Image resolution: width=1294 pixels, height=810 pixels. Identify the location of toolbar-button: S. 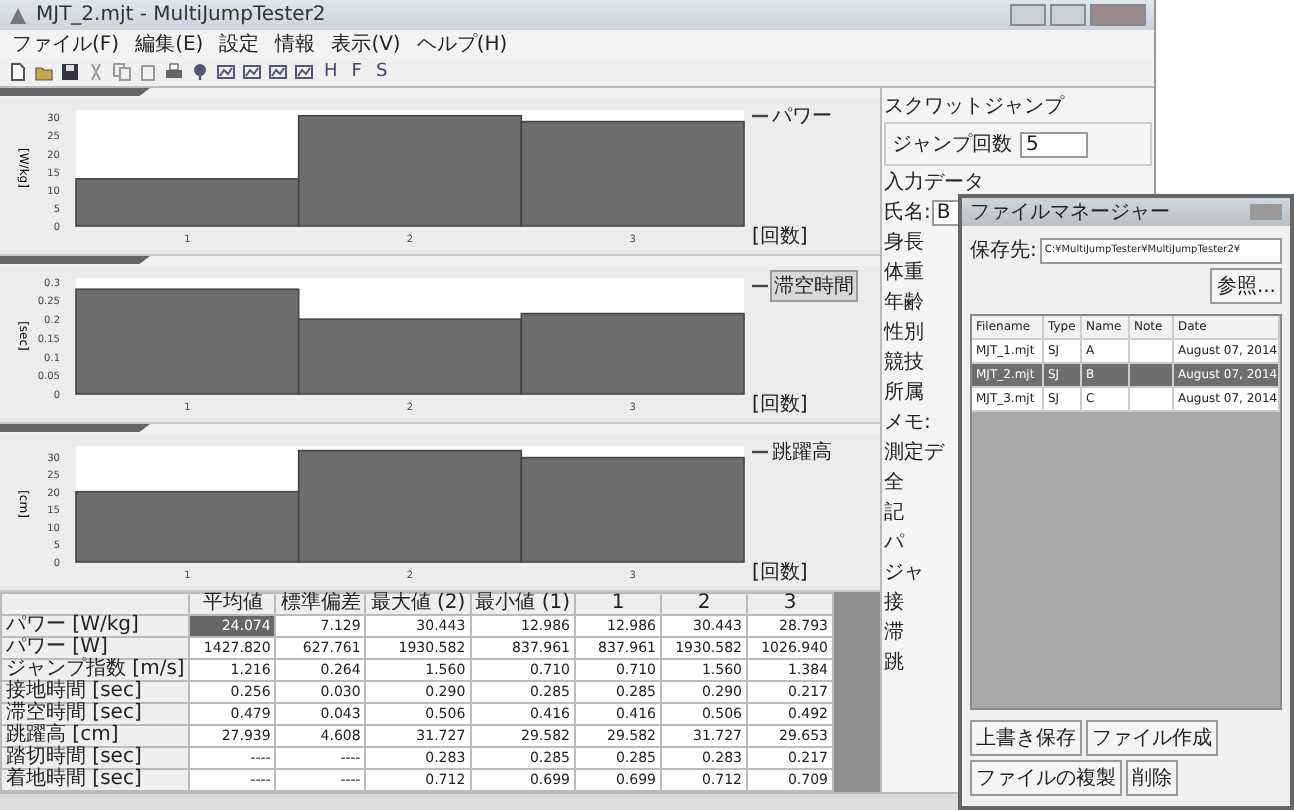
(381, 72).